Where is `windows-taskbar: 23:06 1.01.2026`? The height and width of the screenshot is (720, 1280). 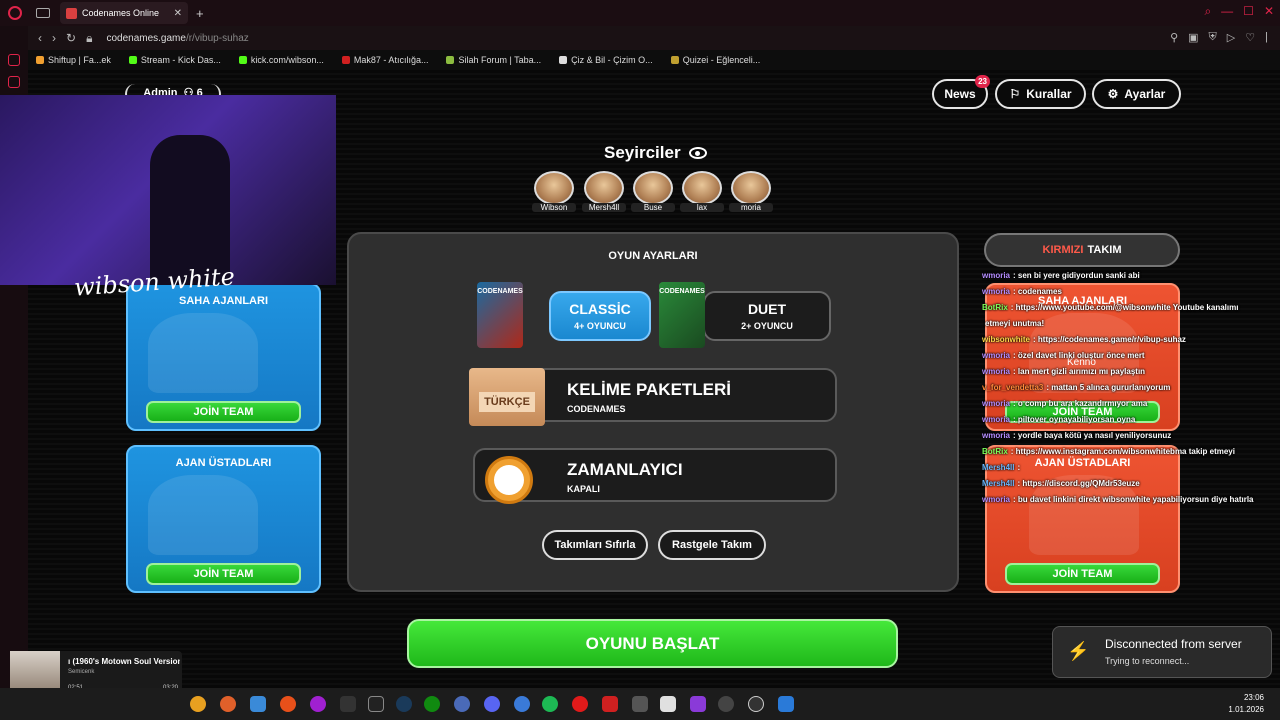
windows-taskbar: 23:06 1.01.2026 is located at coordinates (640, 704).